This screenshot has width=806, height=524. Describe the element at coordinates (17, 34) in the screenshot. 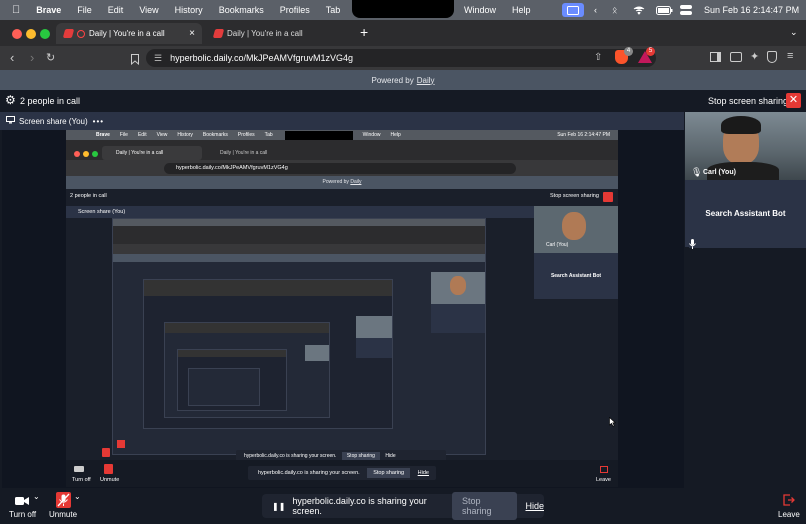

I see `window-close-button` at that location.